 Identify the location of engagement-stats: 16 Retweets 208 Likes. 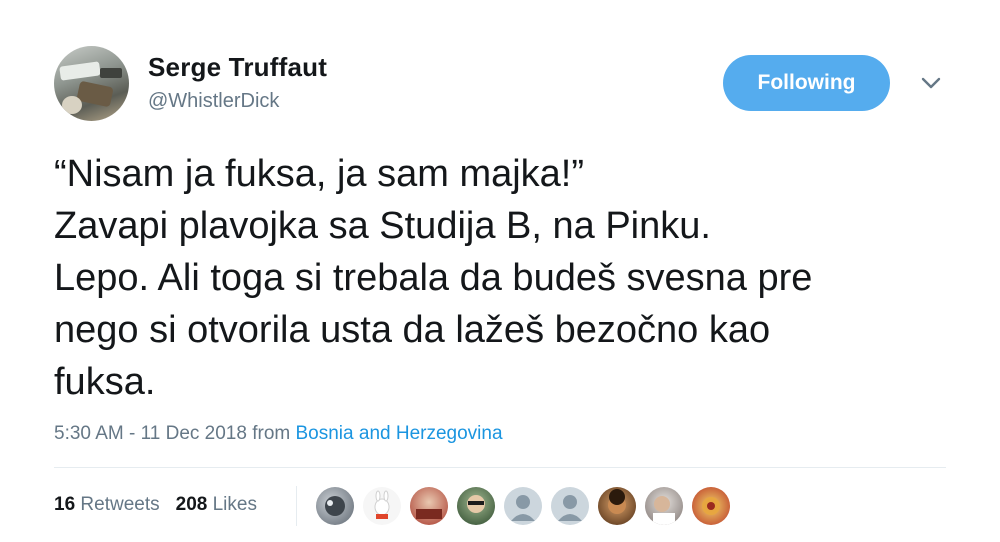
(155, 505).